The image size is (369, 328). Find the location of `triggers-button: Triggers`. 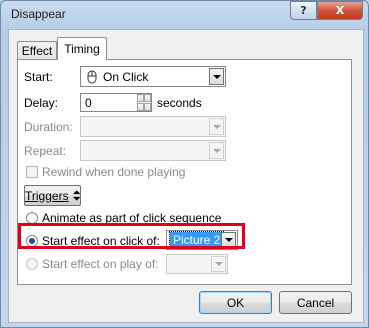

triggers-button: Triggers is located at coordinates (52, 195).